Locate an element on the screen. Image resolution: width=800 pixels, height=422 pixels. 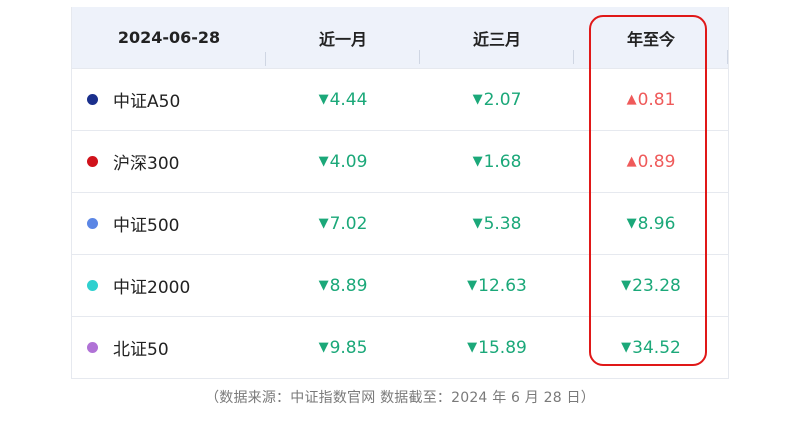
index-name-cell: 中证A50 is located at coordinates (169, 99).